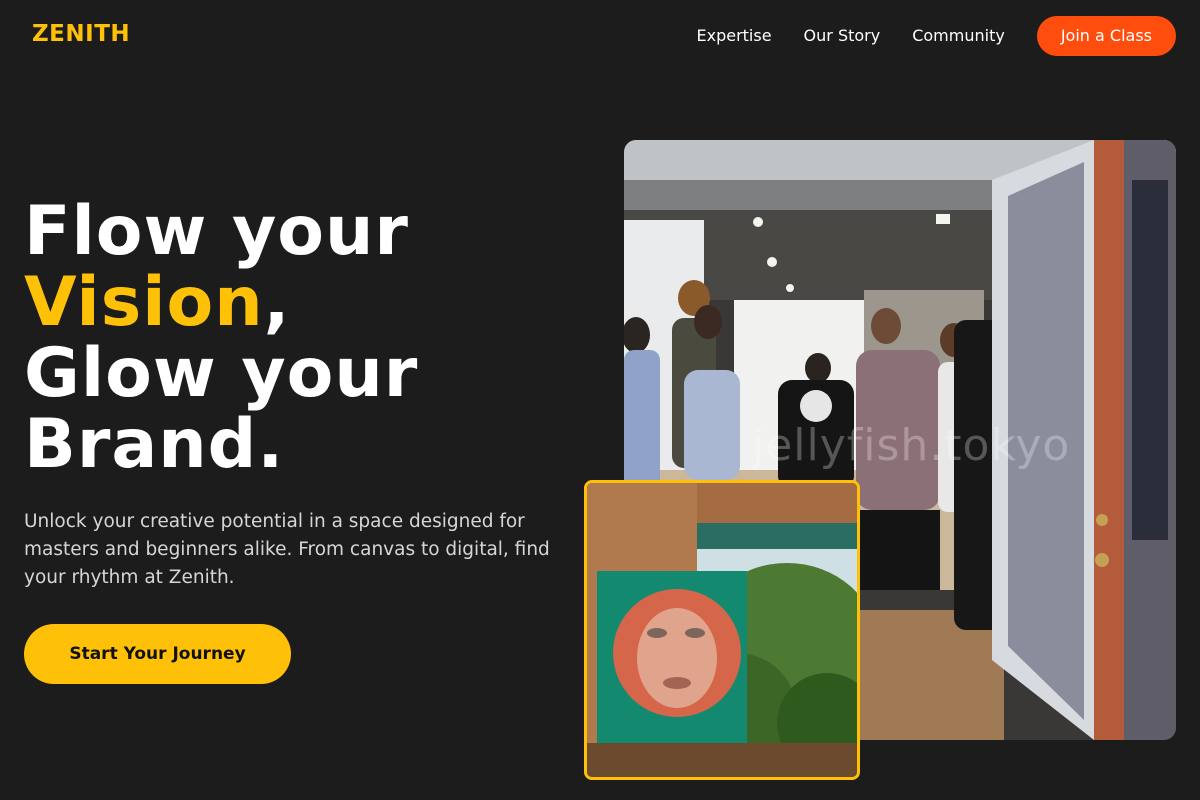 The width and height of the screenshot is (1200, 800). What do you see at coordinates (154, 444) in the screenshot?
I see `headline-line-4: Brand.` at bounding box center [154, 444].